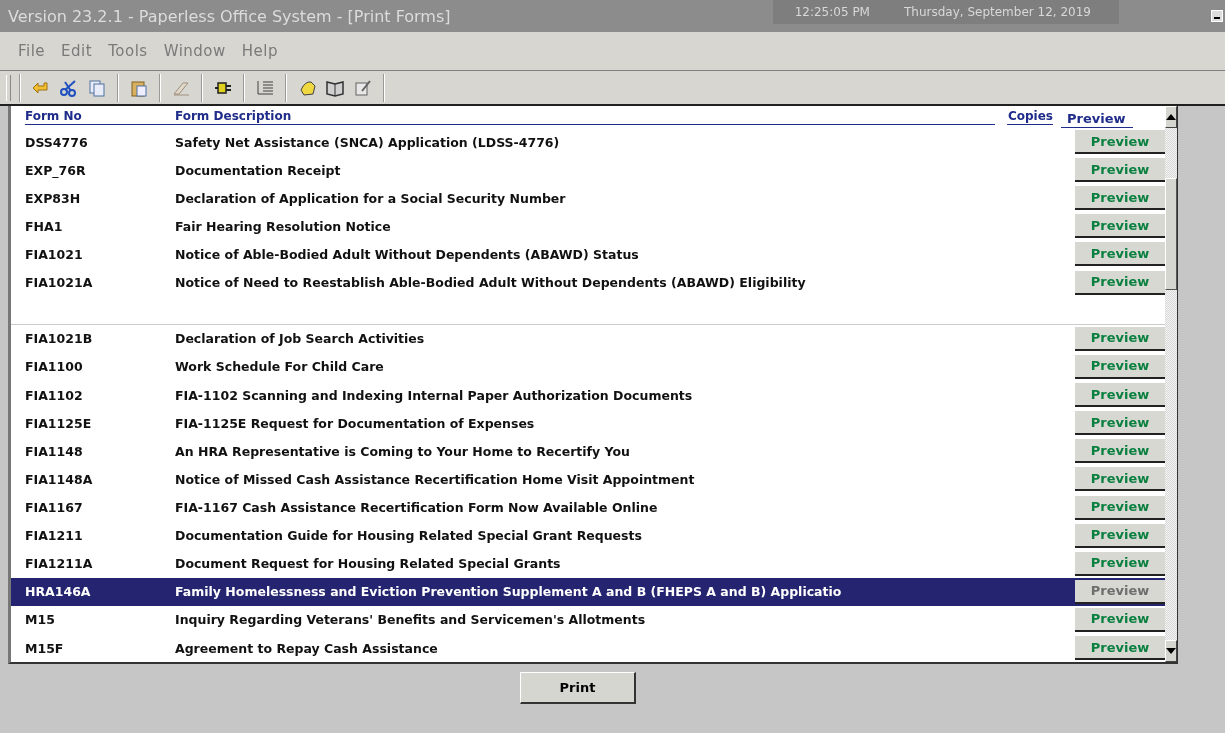  I want to click on table-cell-text: HRA146A, so click(58, 592).